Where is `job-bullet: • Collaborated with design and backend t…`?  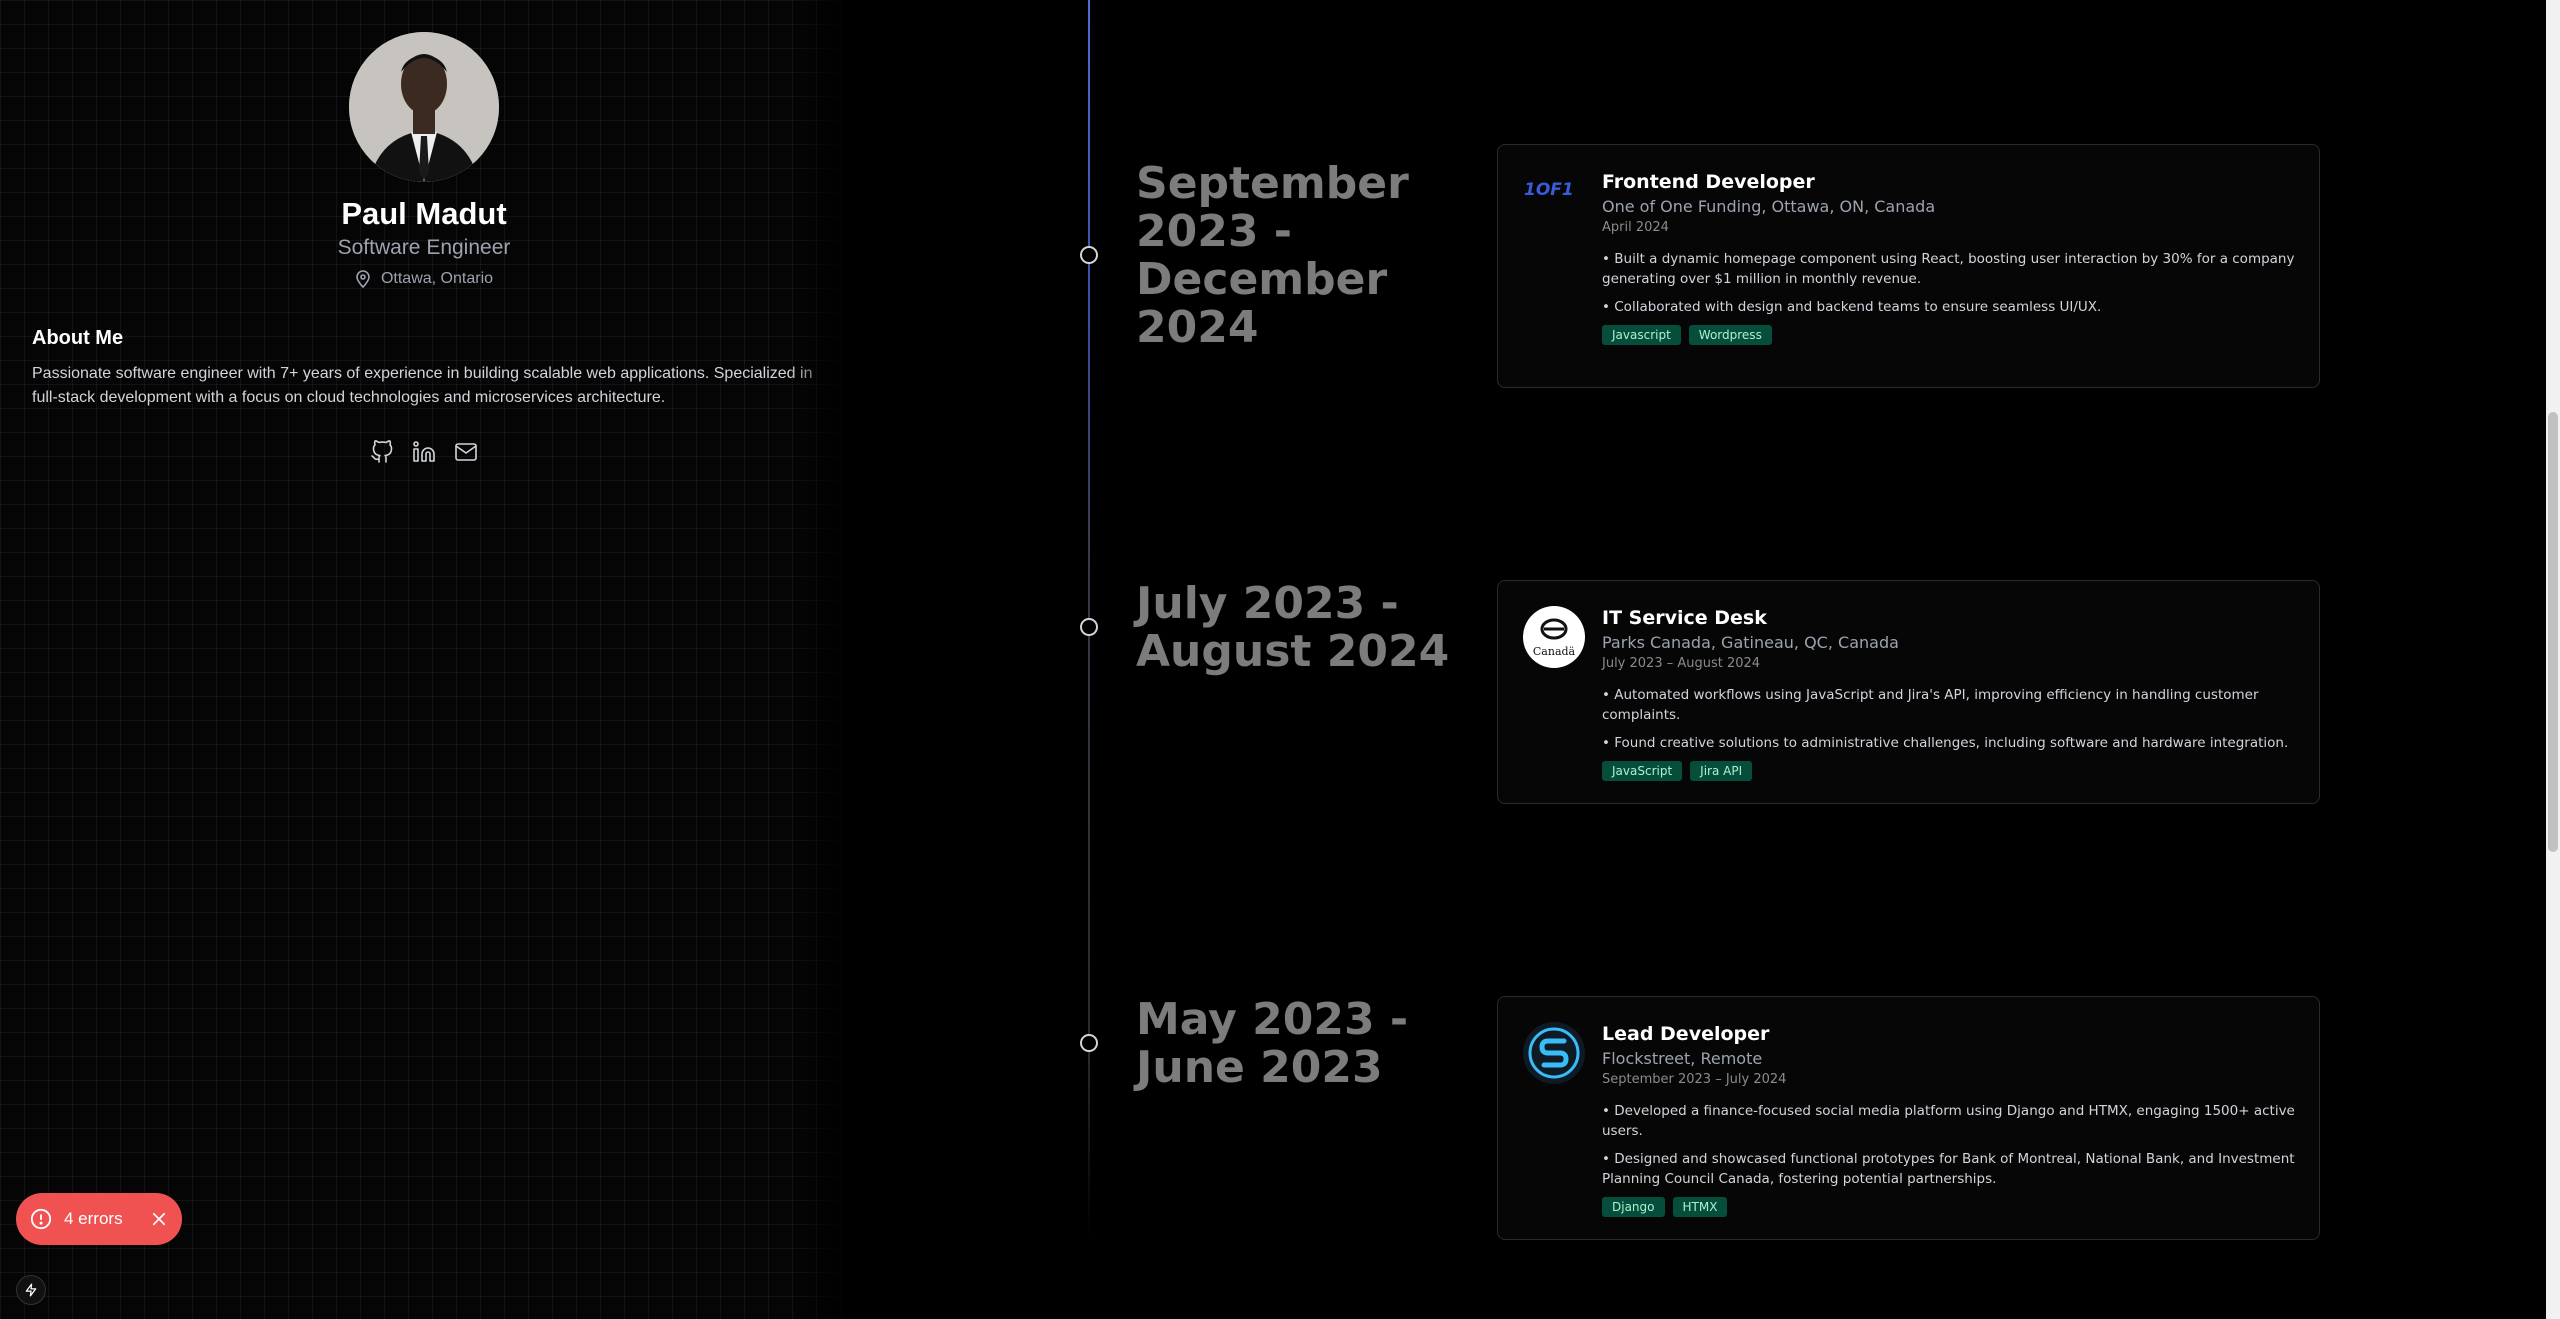 job-bullet: • Collaborated with design and backend t… is located at coordinates (1852, 307).